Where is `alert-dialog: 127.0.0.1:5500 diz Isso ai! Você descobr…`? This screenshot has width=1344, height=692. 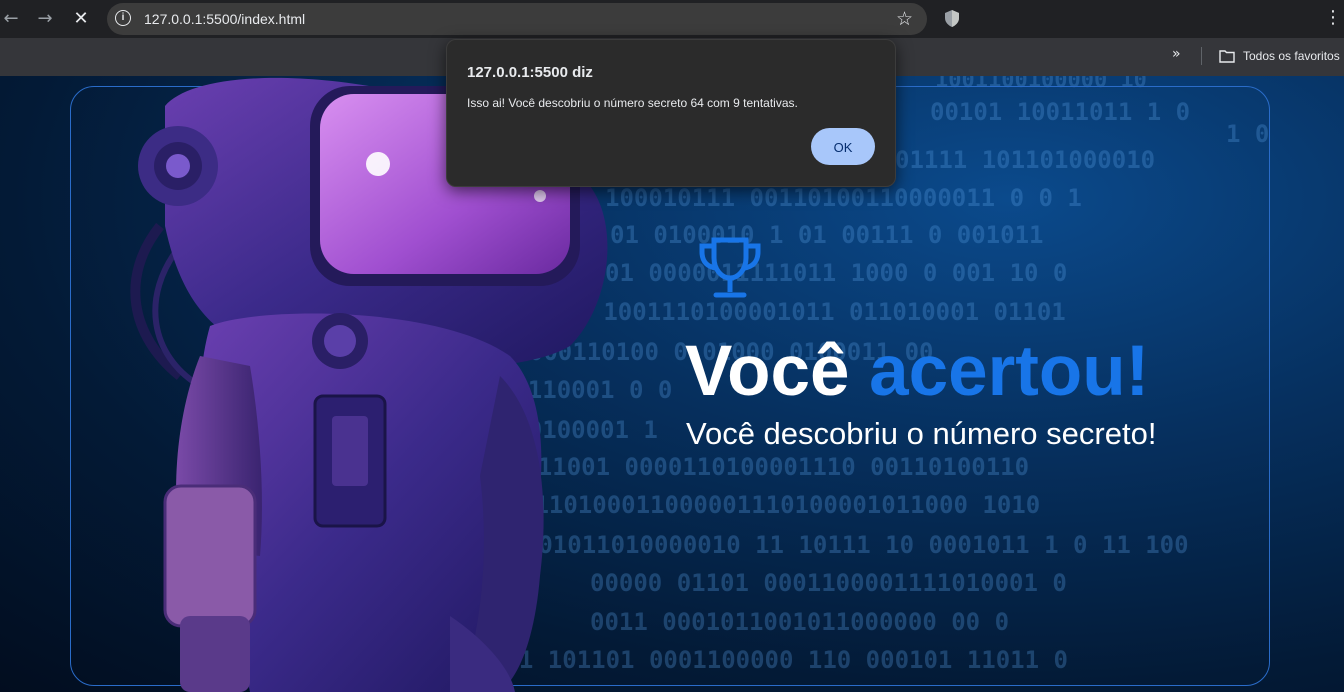
alert-dialog: 127.0.0.1:5500 diz Isso ai! Você descobr… is located at coordinates (671, 113).